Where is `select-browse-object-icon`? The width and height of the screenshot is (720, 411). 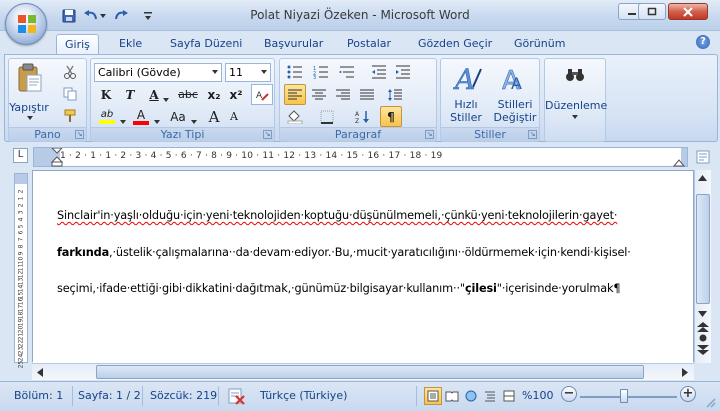 select-browse-object-icon is located at coordinates (703, 338).